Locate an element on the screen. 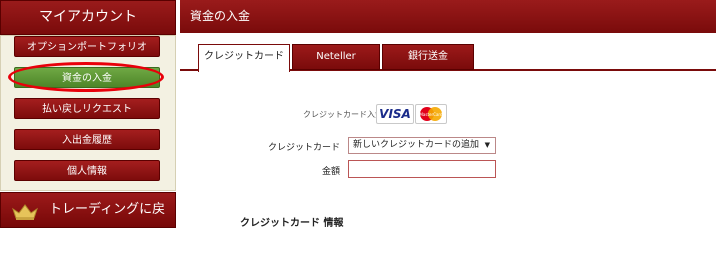 This screenshot has width=716, height=261. back-to-trading-button: トレーディングに戻る is located at coordinates (88, 221).